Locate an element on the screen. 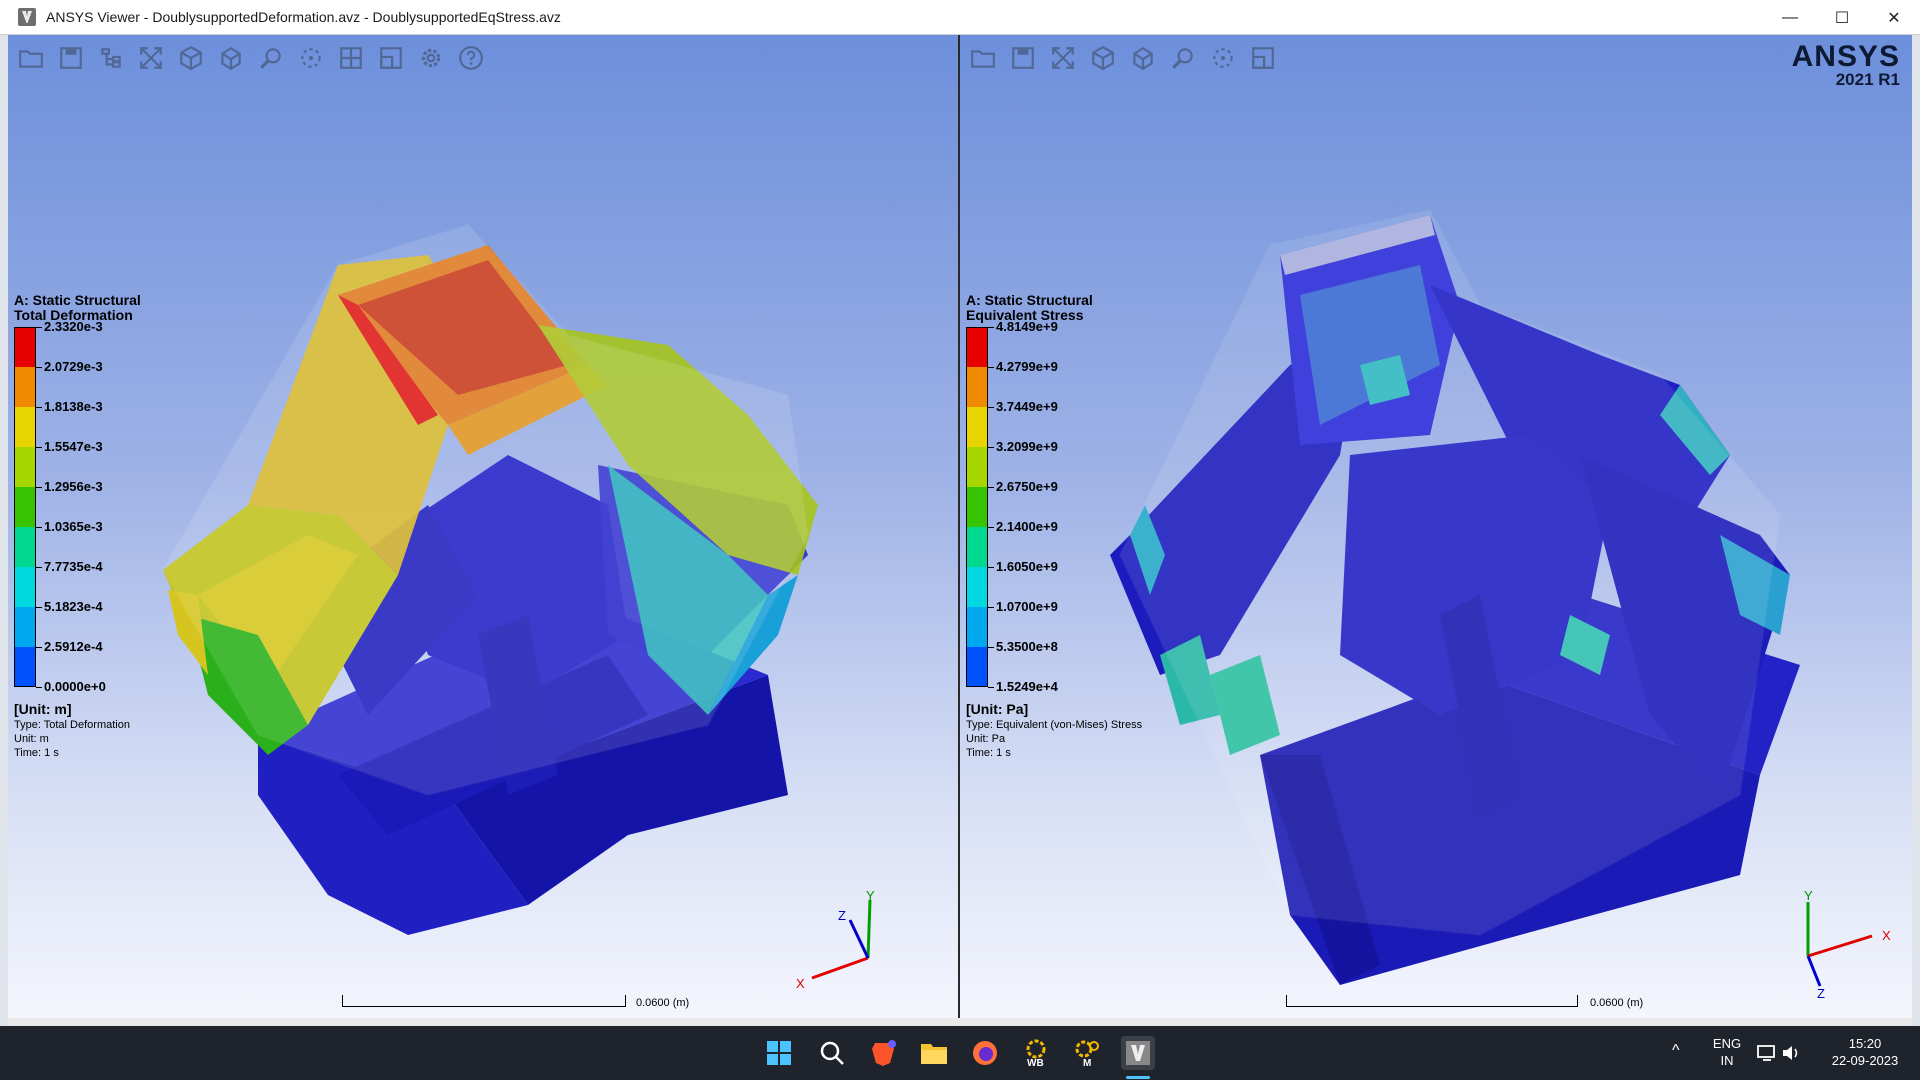 The image size is (1920, 1080). mechanical-label: M is located at coordinates (1087, 1063).